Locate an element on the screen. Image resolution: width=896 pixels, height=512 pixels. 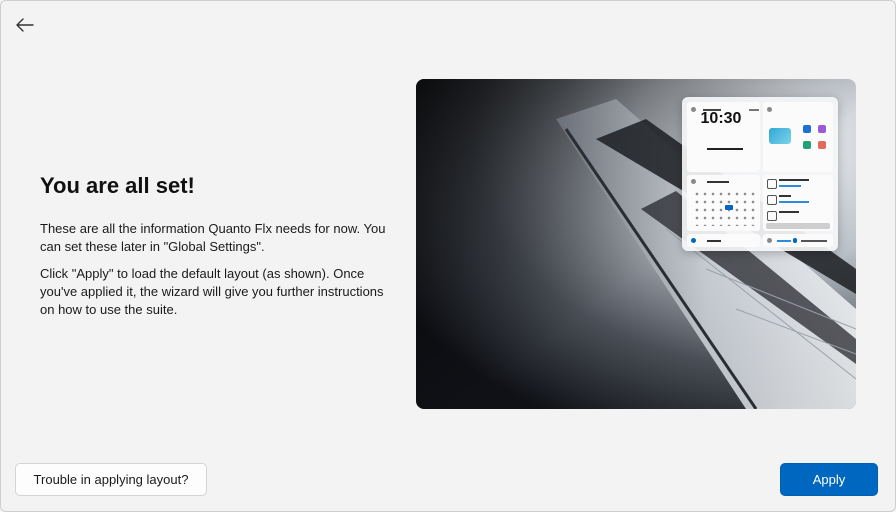
back-button is located at coordinates (25, 25).